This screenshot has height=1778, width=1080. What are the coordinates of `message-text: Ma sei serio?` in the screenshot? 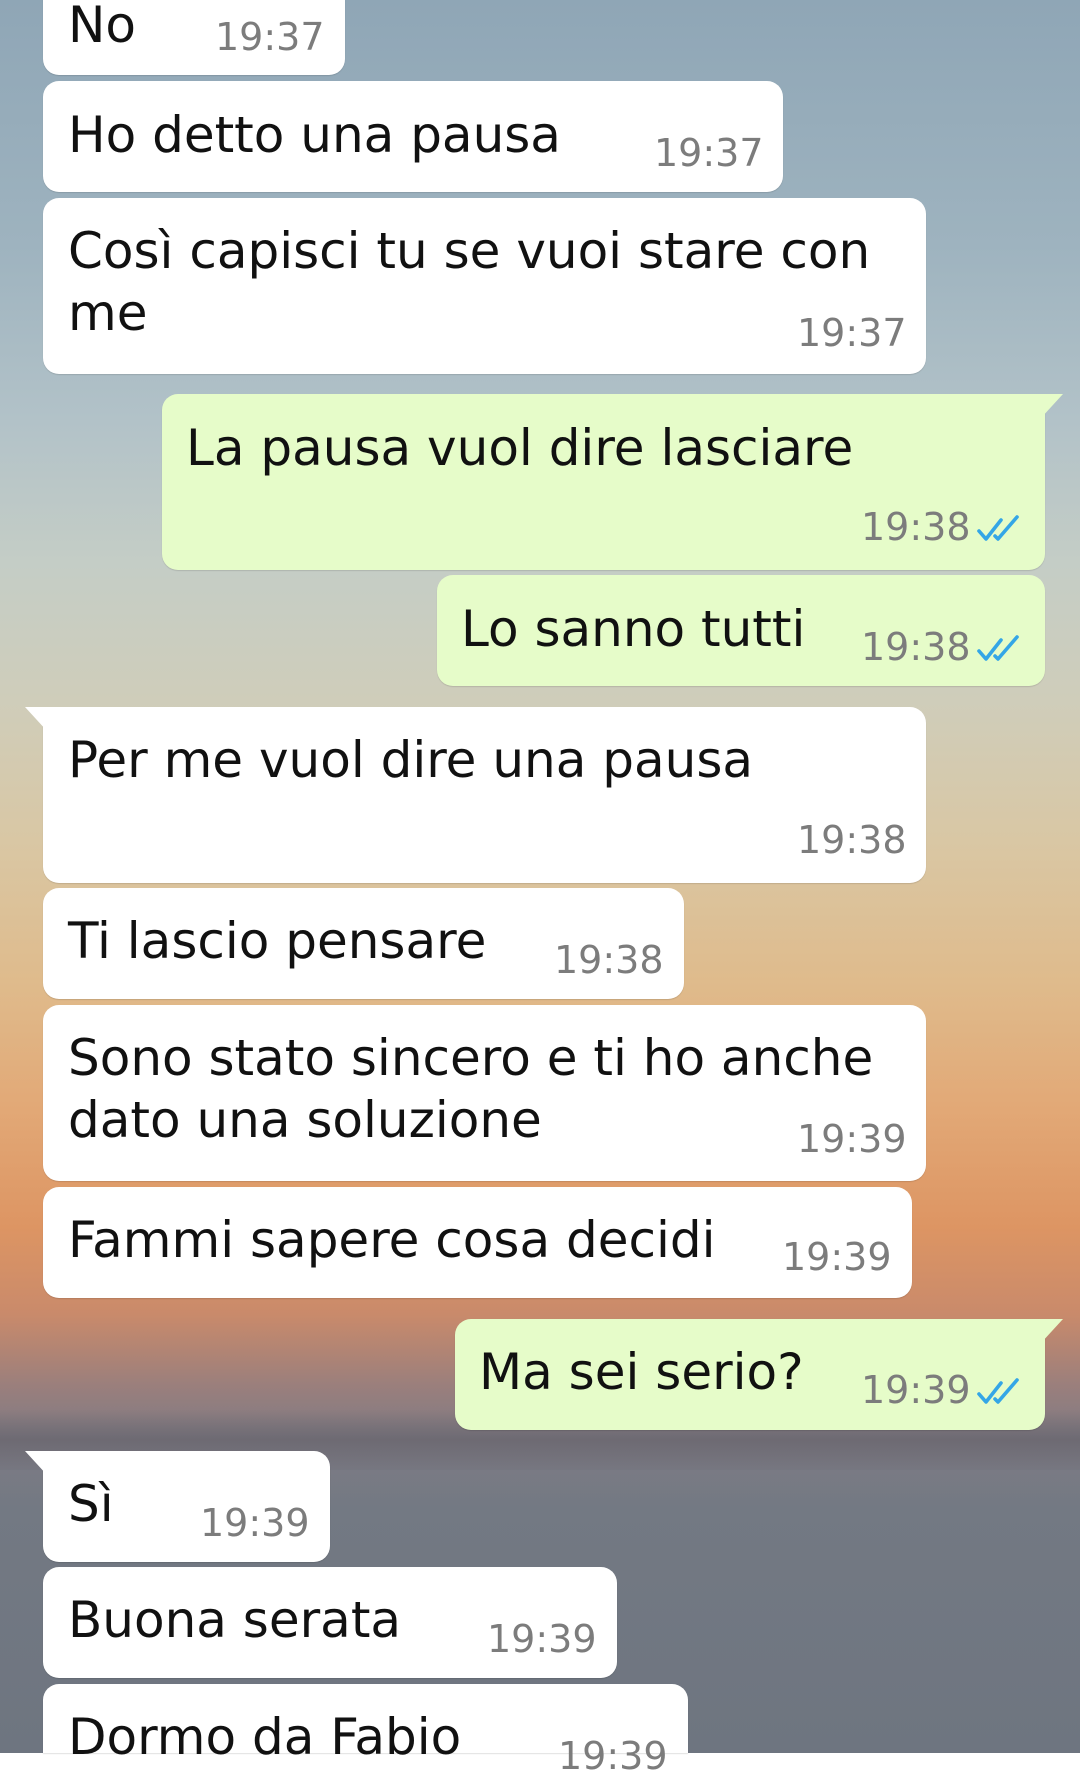 It's located at (641, 1372).